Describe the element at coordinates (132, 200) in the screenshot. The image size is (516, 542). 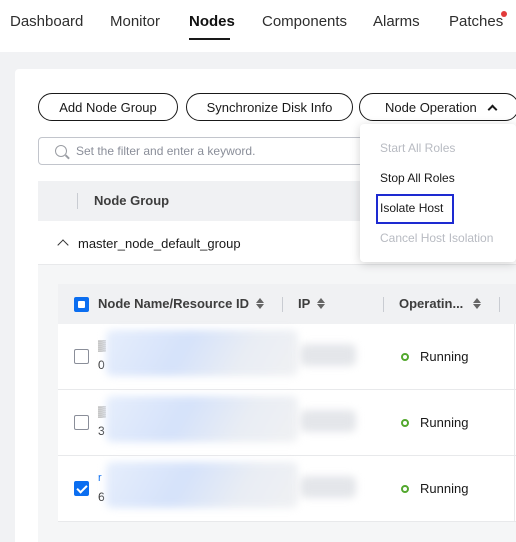
I see `node-group-column-header: Node Group` at that location.